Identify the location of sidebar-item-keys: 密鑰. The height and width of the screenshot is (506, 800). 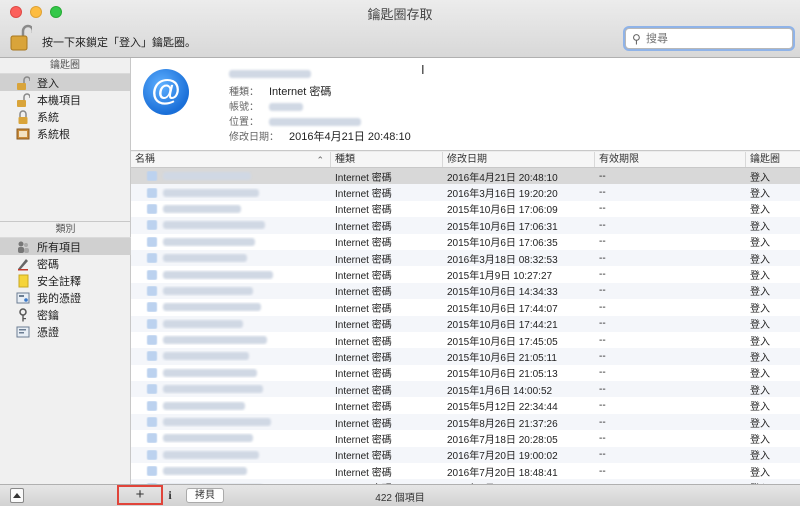
(65, 314).